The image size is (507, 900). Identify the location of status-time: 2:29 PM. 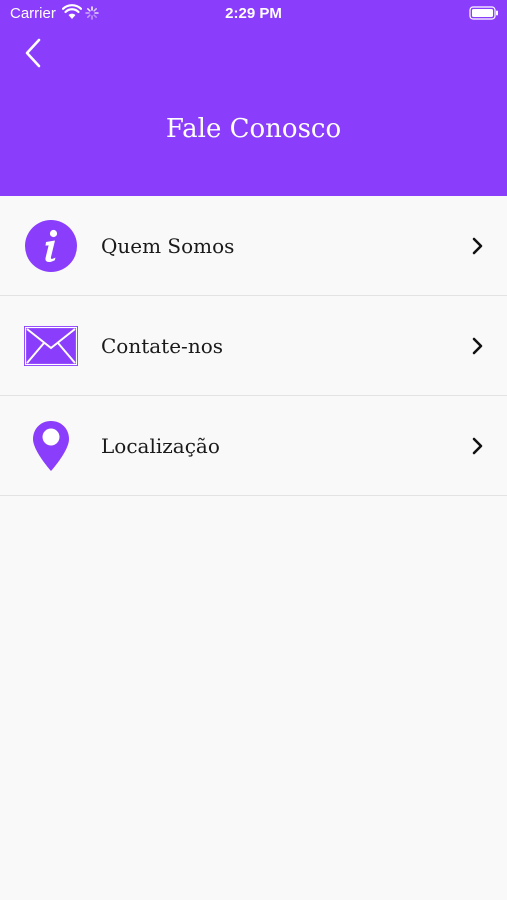
(253, 13).